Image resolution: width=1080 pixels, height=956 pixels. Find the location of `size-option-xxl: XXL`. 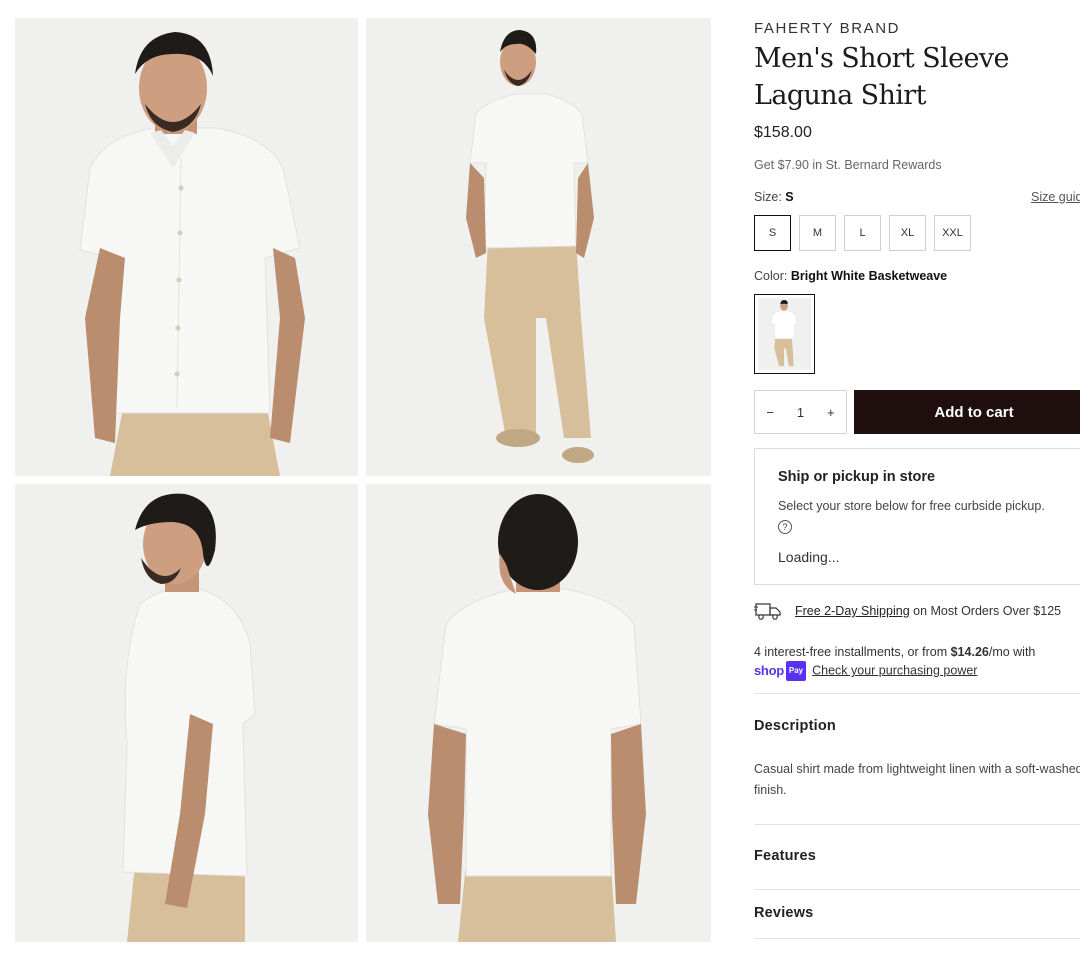

size-option-xxl: XXL is located at coordinates (952, 233).